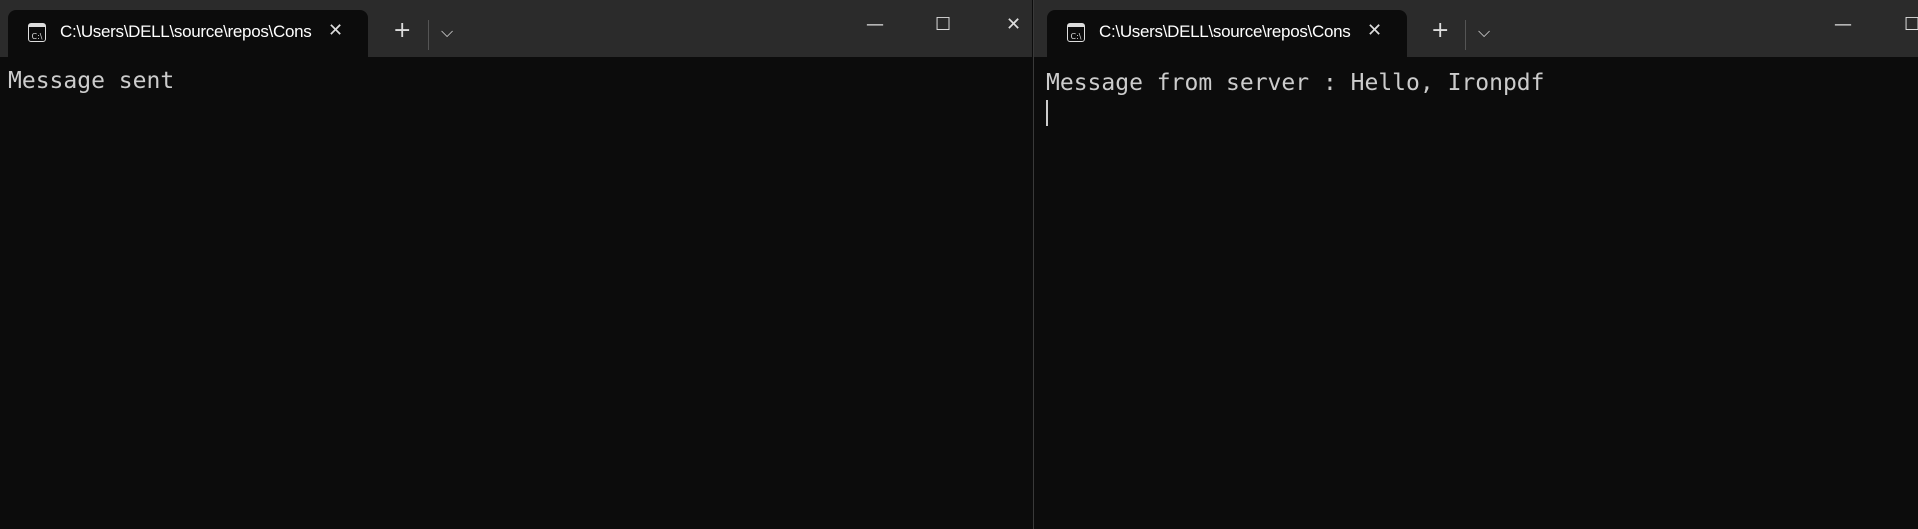  What do you see at coordinates (1047, 113) in the screenshot?
I see `text-cursor` at bounding box center [1047, 113].